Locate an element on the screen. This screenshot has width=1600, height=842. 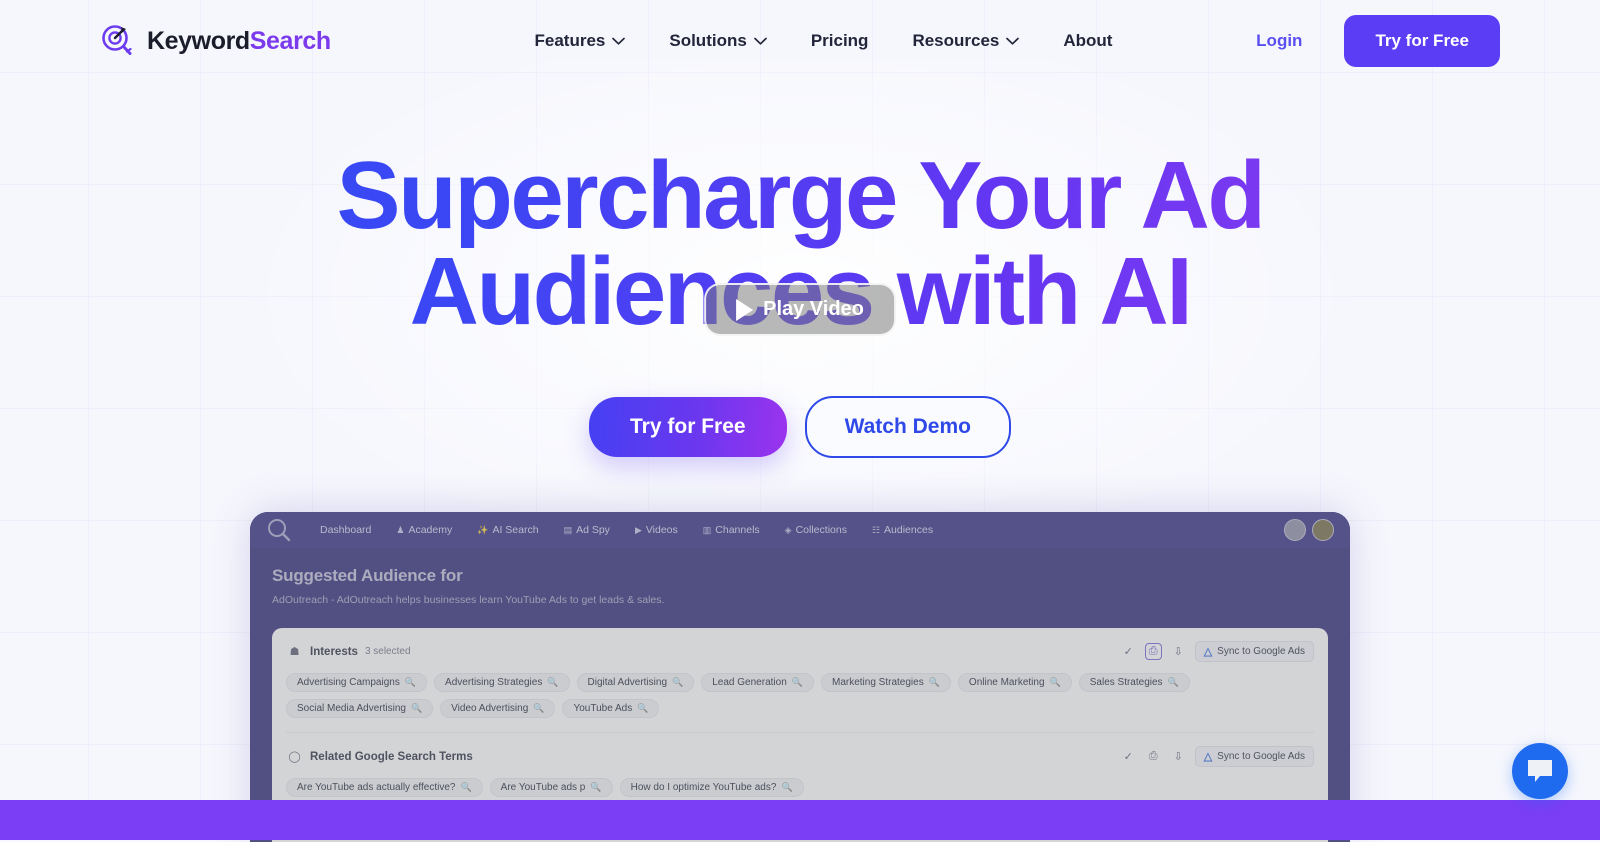
interest-tag: YouTube Ads 🔍 is located at coordinates (611, 708).